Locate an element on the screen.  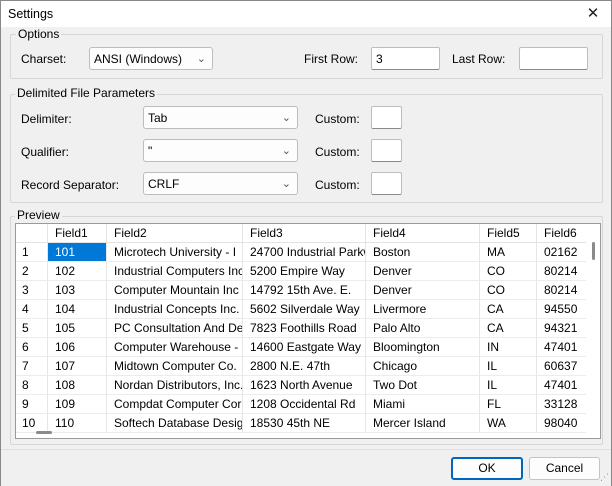
table-cell: PC Consultation And De is located at coordinates (175, 328).